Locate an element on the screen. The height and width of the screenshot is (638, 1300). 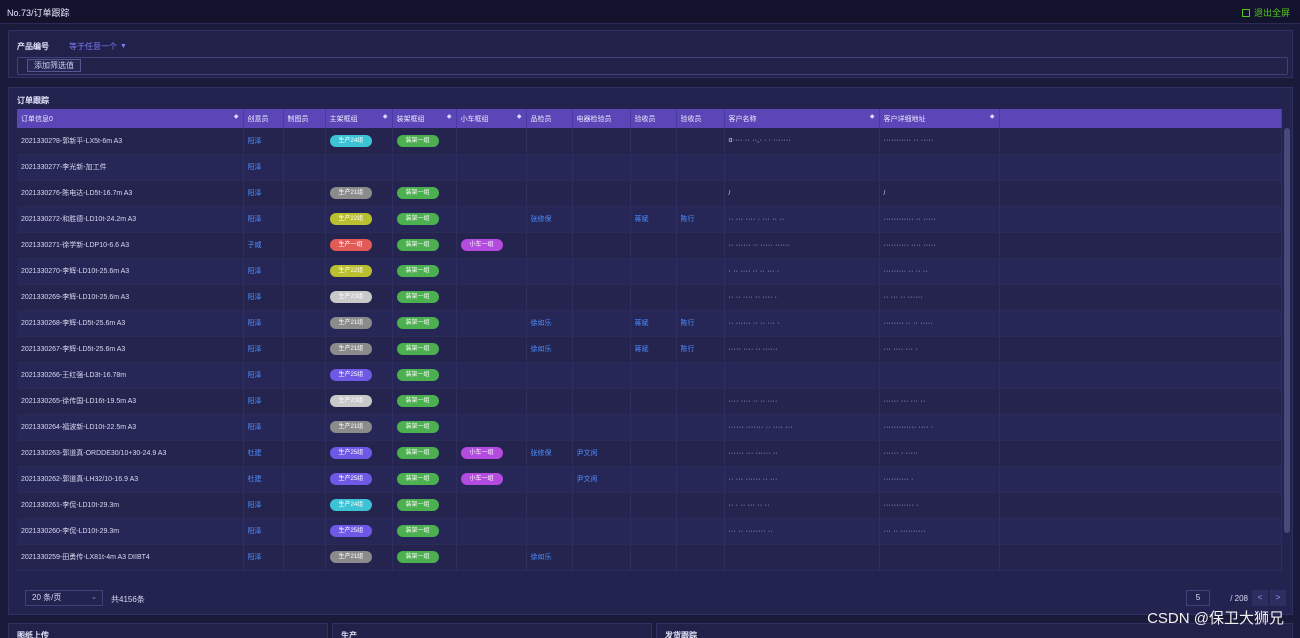
customer-name-cell: ····· ···· ·· ······ is located at coordinates (802, 349).